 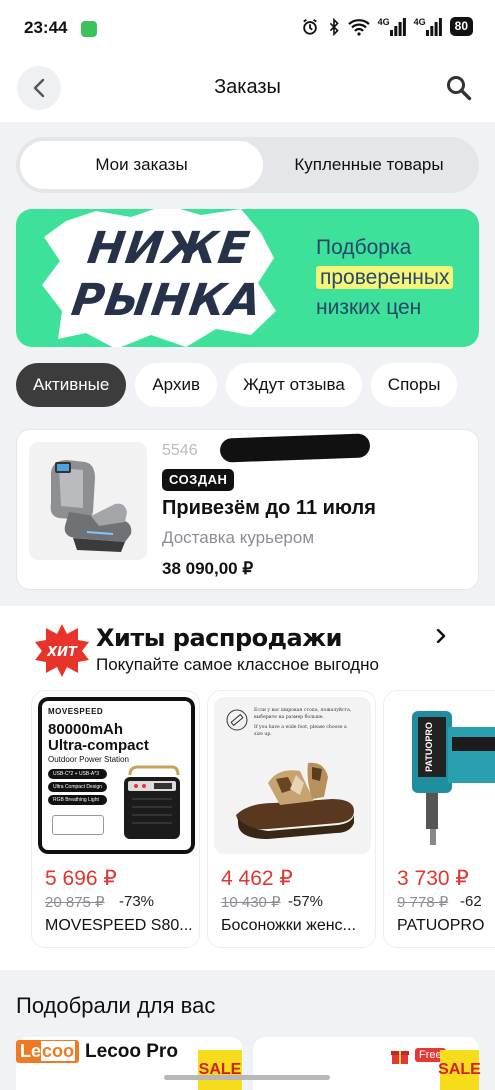 I want to click on banner-text: Подборка проверенных низких цен, so click(x=385, y=278).